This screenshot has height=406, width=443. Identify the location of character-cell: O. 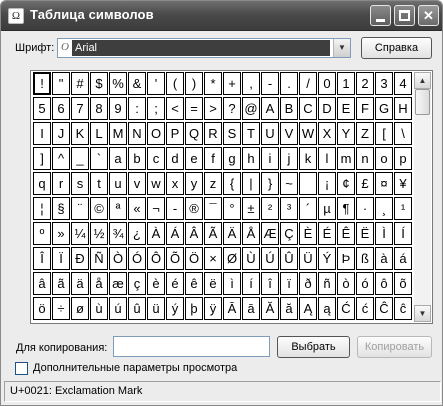
(156, 133).